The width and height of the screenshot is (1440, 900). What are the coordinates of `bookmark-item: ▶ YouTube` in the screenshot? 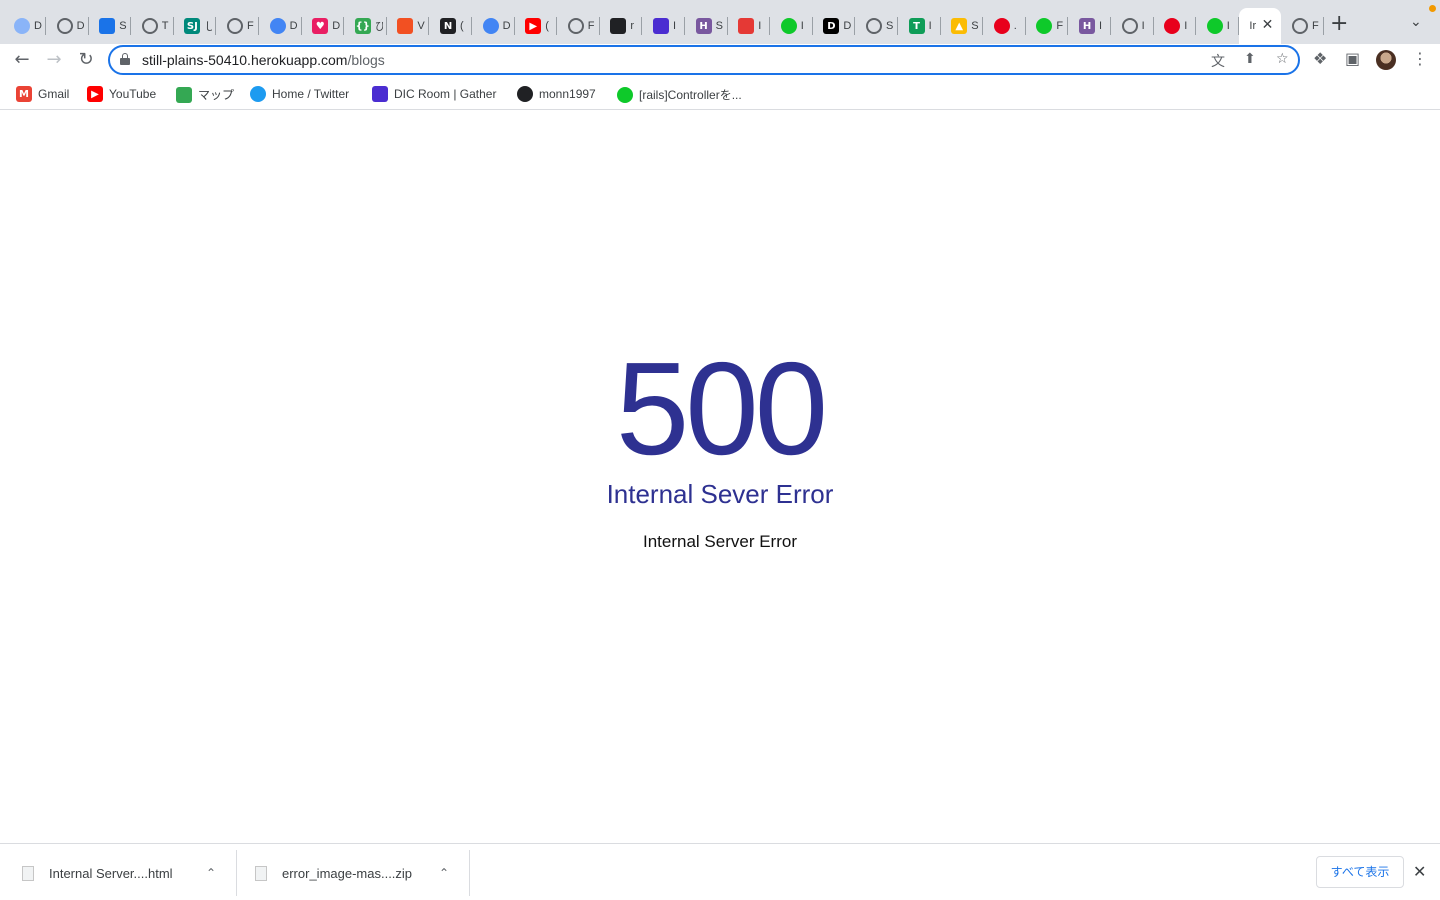 It's located at (121, 94).